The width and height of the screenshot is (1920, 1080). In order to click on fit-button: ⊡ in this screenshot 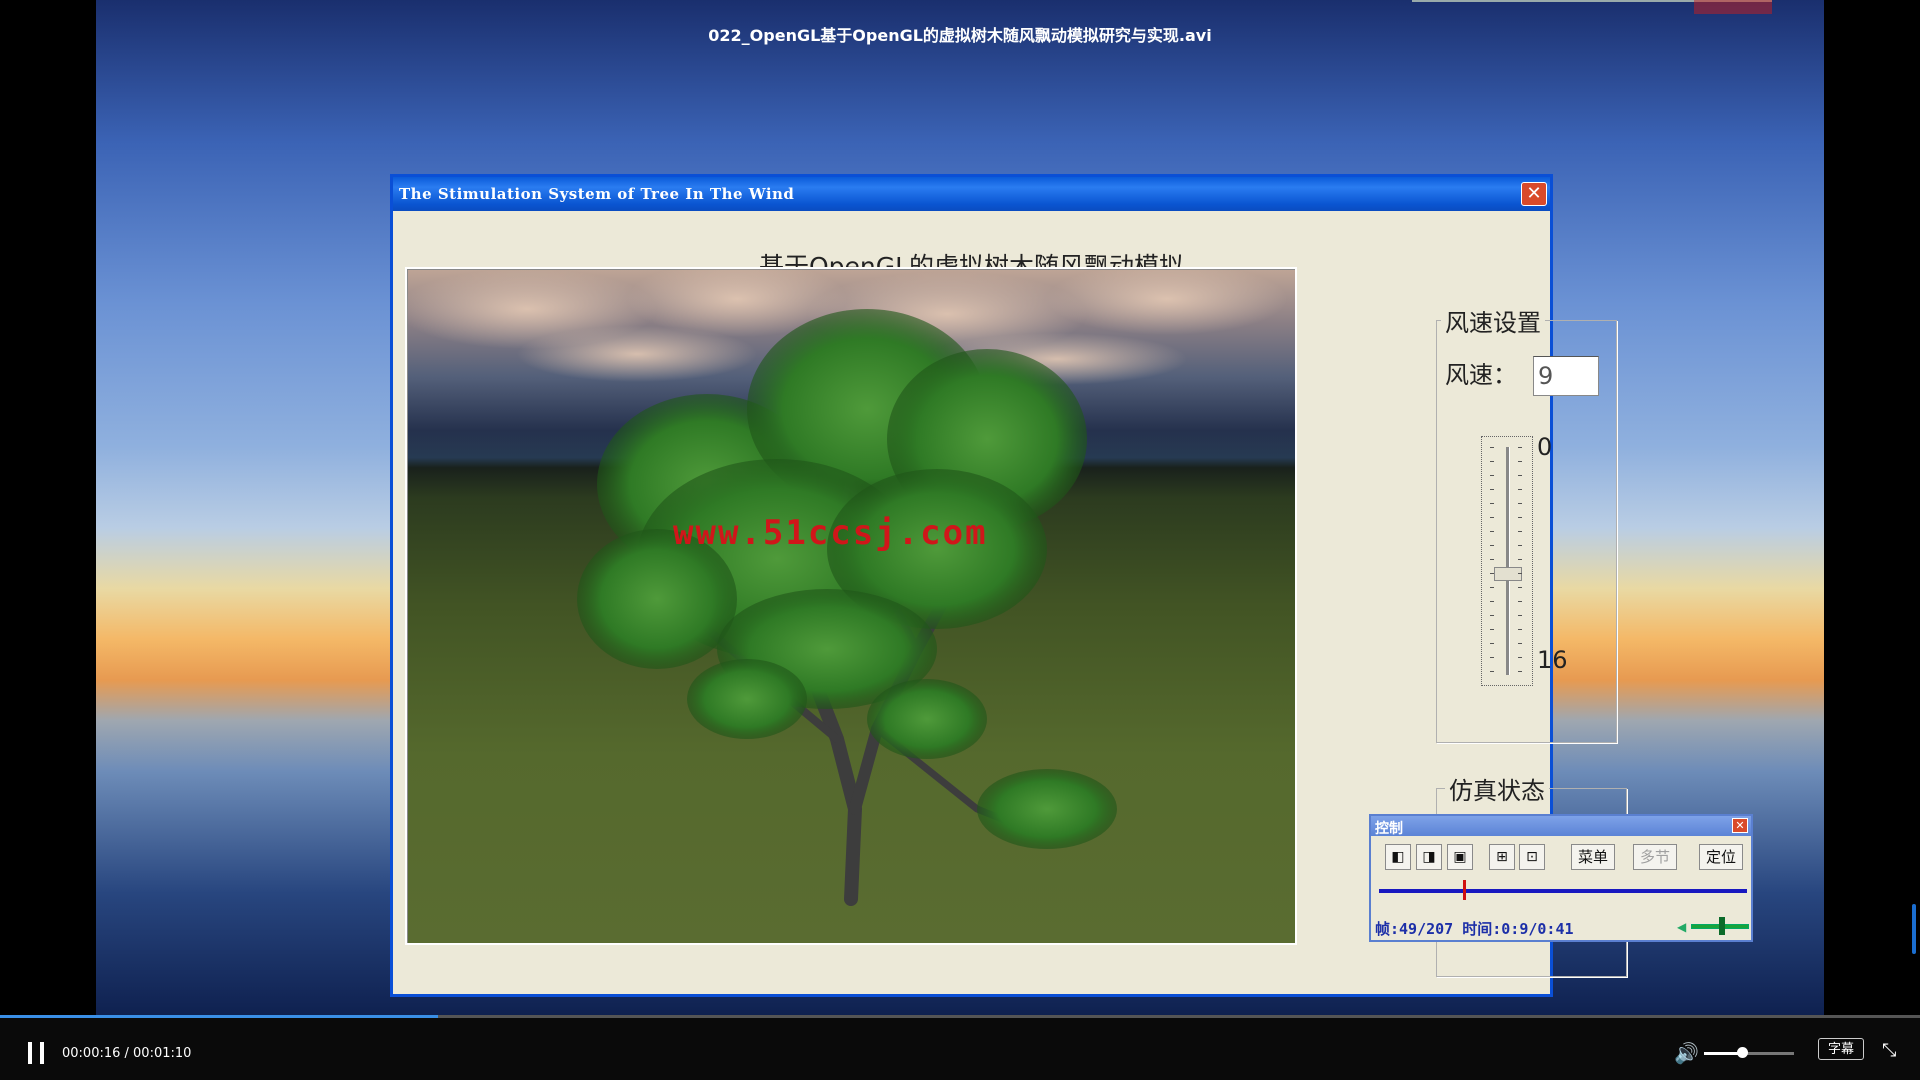, I will do `click(1532, 857)`.